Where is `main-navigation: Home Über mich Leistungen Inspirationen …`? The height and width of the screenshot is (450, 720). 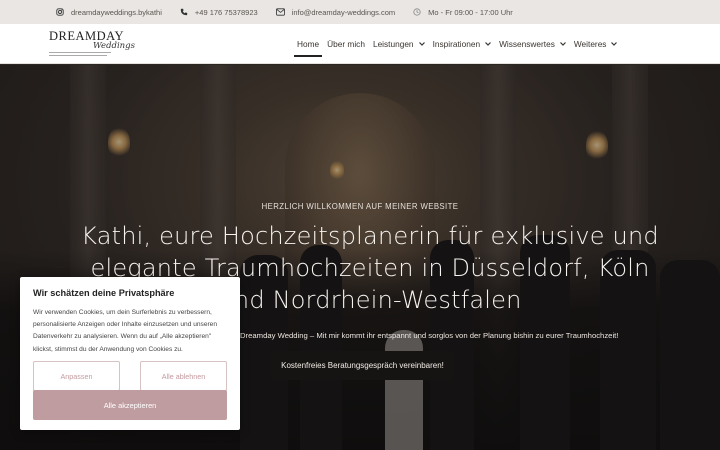
main-navigation: Home Über mich Leistungen Inspirationen … is located at coordinates (459, 44).